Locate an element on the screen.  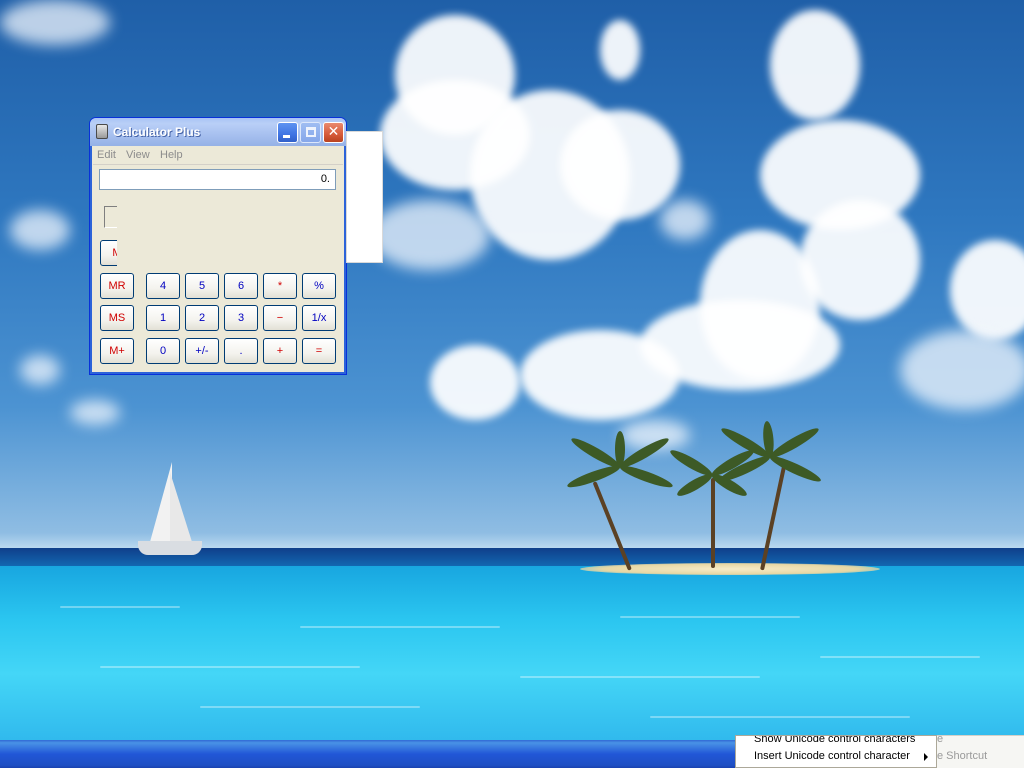
mr-button: MR is located at coordinates (117, 286).